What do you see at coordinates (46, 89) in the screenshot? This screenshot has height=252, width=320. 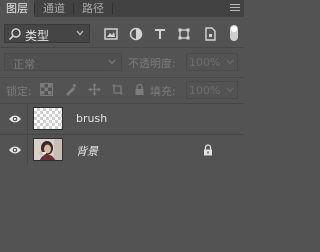 I see `lock-transparent-pixels-icon` at bounding box center [46, 89].